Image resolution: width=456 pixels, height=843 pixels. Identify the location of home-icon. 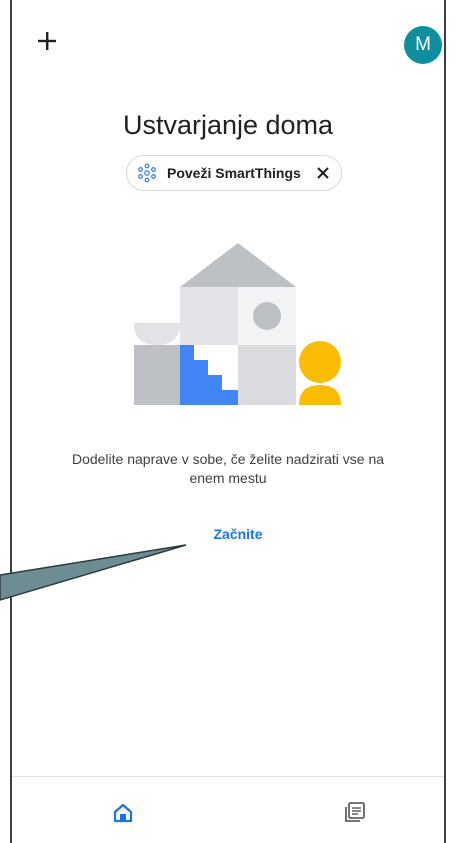
(123, 813).